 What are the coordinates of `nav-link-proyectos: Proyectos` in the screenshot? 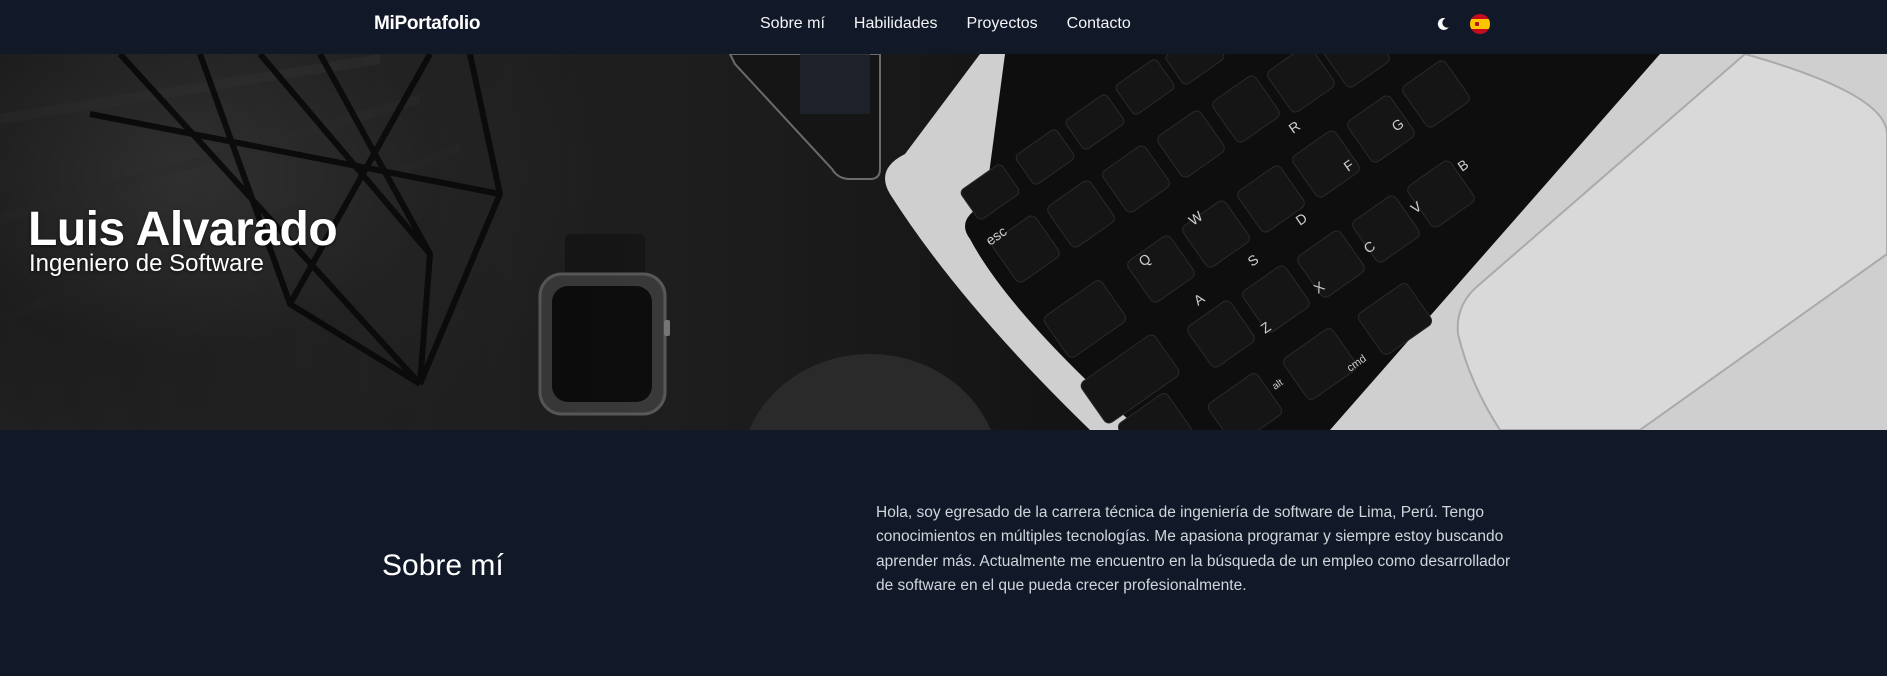 It's located at (1002, 24).